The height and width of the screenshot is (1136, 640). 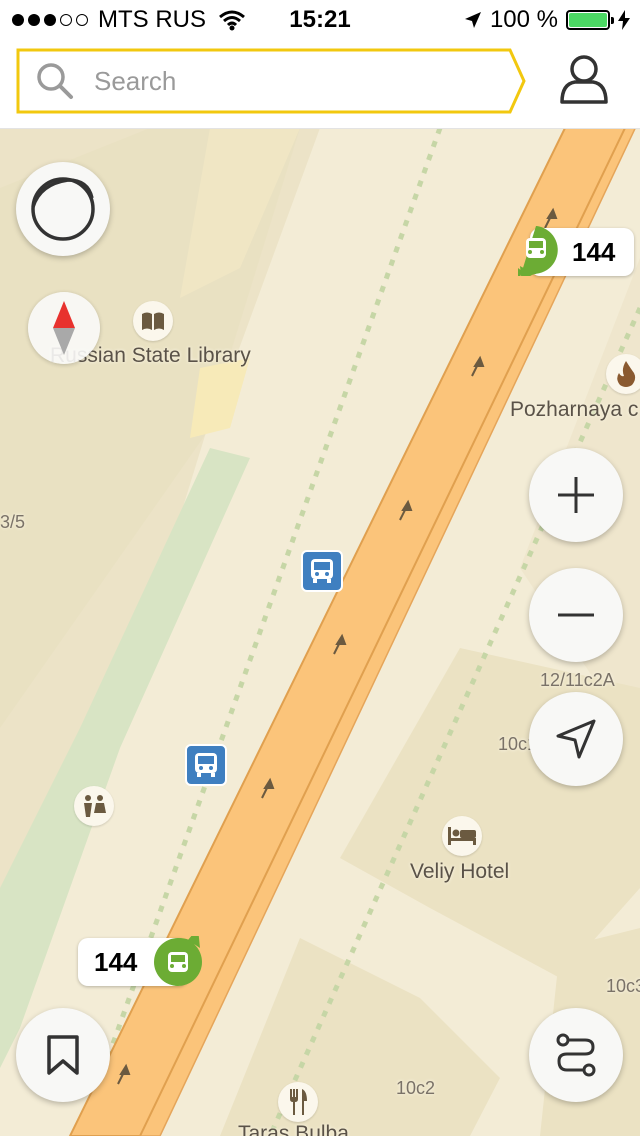 I want to click on toilet-icon, so click(x=95, y=806).